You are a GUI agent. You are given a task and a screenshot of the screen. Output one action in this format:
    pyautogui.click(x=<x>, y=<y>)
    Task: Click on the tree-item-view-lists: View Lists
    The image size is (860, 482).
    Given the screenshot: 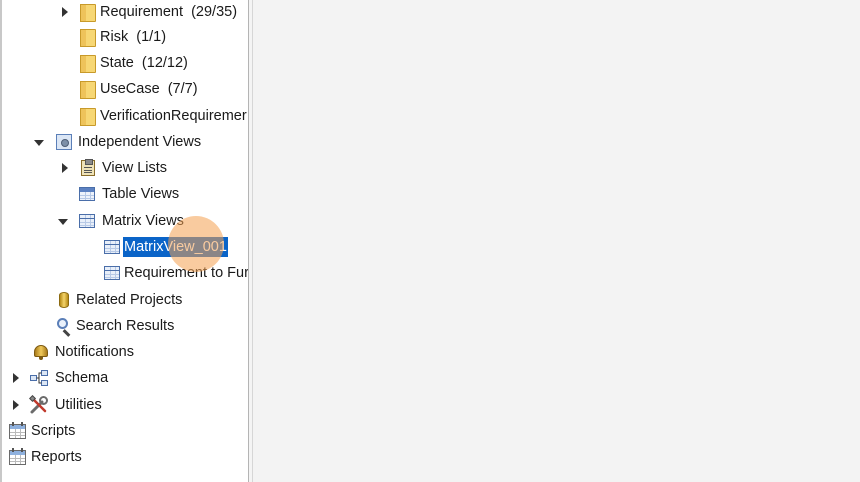 What is the action you would take?
    pyautogui.click(x=126, y=168)
    